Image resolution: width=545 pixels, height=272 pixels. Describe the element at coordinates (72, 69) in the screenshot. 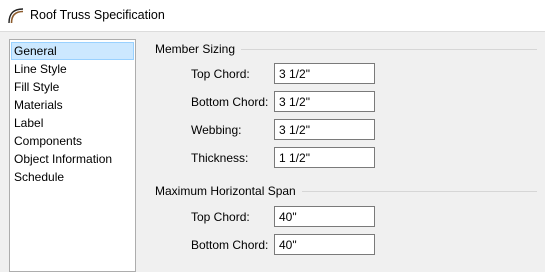

I see `category-item-line-style: Line Style` at that location.